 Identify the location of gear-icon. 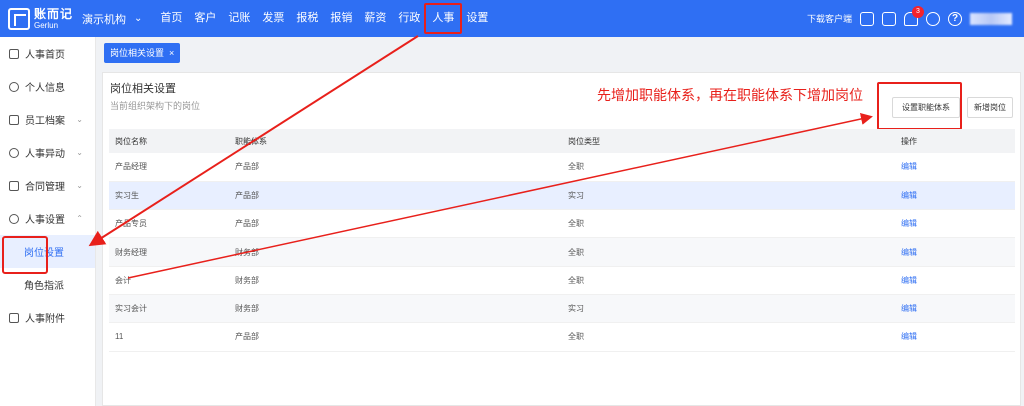
(14, 218).